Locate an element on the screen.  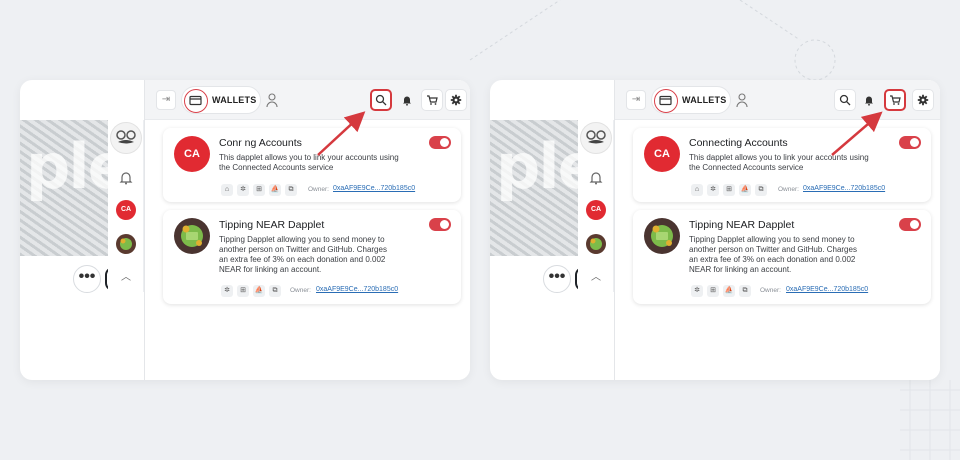
card-title: Conr ng Accounts is located at coordinates (260, 143).